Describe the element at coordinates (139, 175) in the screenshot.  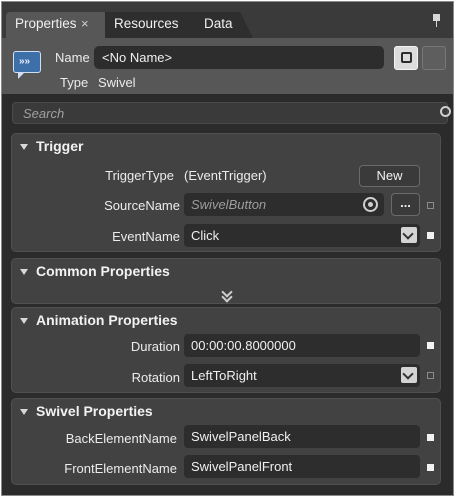
I see `trigger-type-label: TriggerType` at that location.